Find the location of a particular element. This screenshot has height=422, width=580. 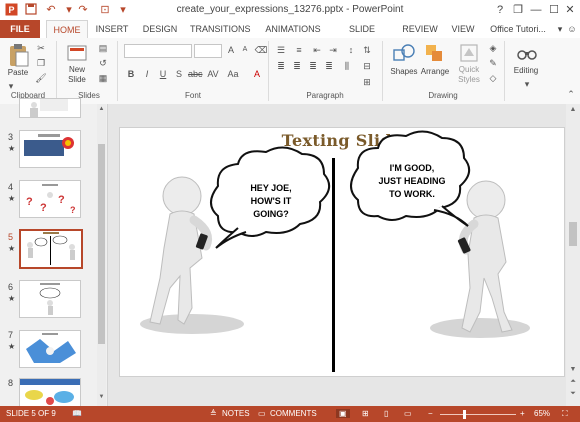

arrange-icon is located at coordinates (435, 54).